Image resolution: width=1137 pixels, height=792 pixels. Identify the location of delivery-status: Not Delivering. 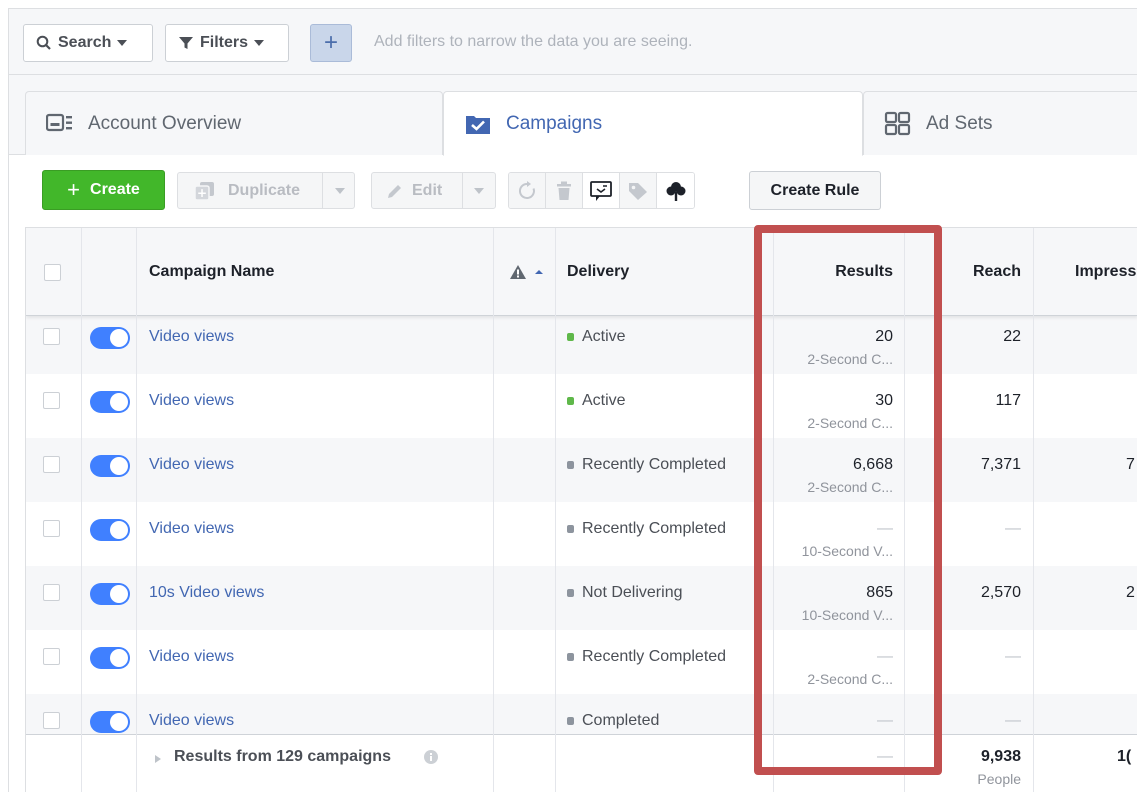
(624, 593).